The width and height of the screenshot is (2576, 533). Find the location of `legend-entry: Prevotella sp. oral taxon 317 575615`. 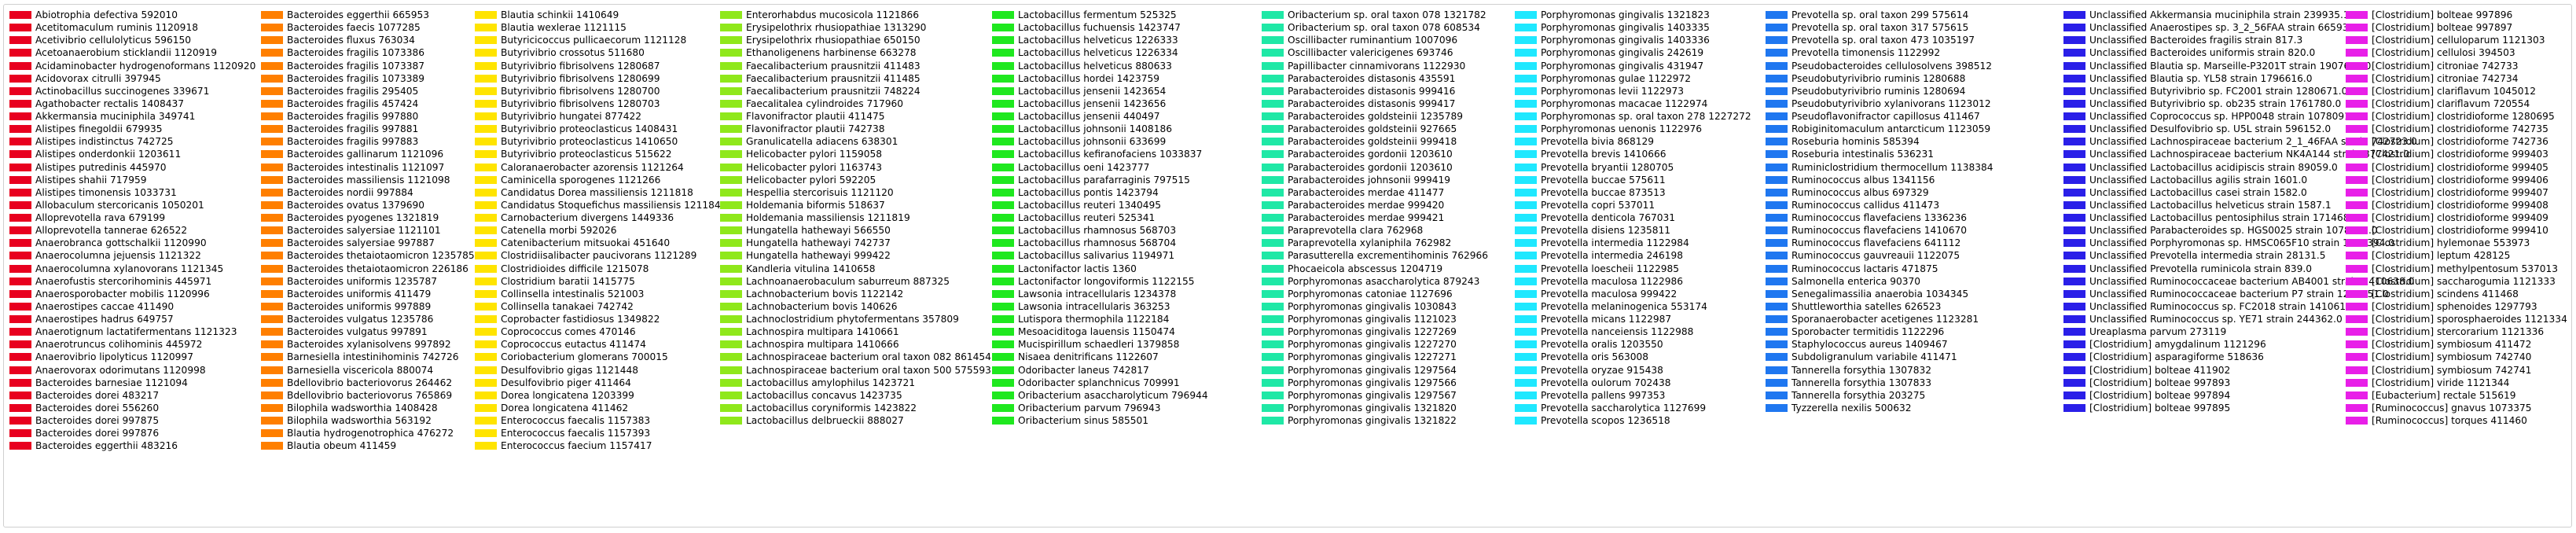

legend-entry: Prevotella sp. oral taxon 317 575615 is located at coordinates (1880, 27).